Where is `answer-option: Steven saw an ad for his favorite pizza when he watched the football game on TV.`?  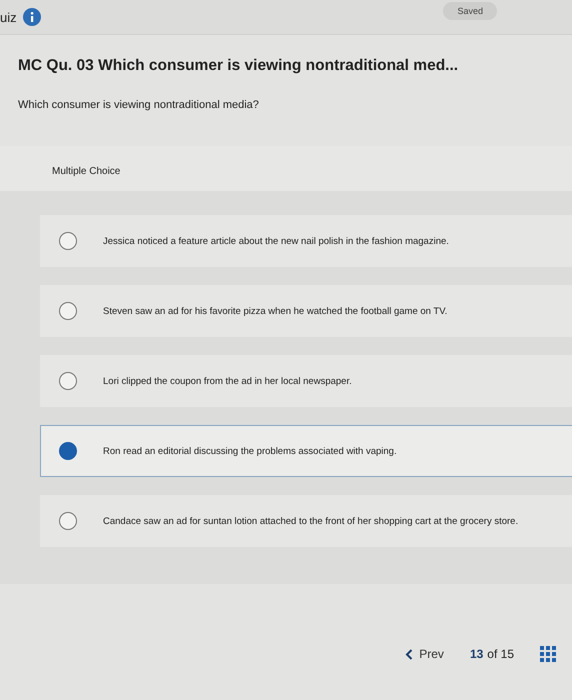
answer-option: Steven saw an ad for his favorite pizza when he watched the football game on TV. is located at coordinates (306, 311).